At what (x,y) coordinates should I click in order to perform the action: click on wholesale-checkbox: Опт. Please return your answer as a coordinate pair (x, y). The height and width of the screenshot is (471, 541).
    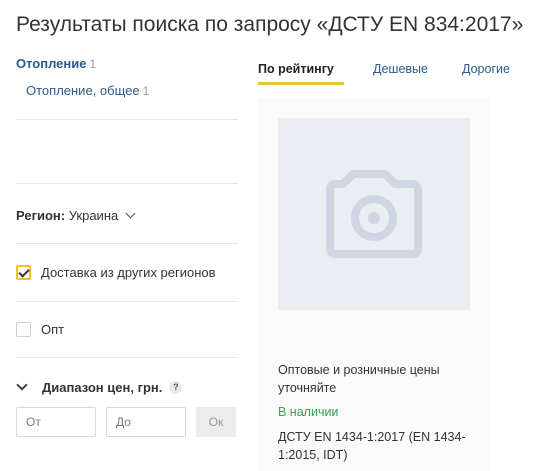
    Looking at the image, I should click on (40, 329).